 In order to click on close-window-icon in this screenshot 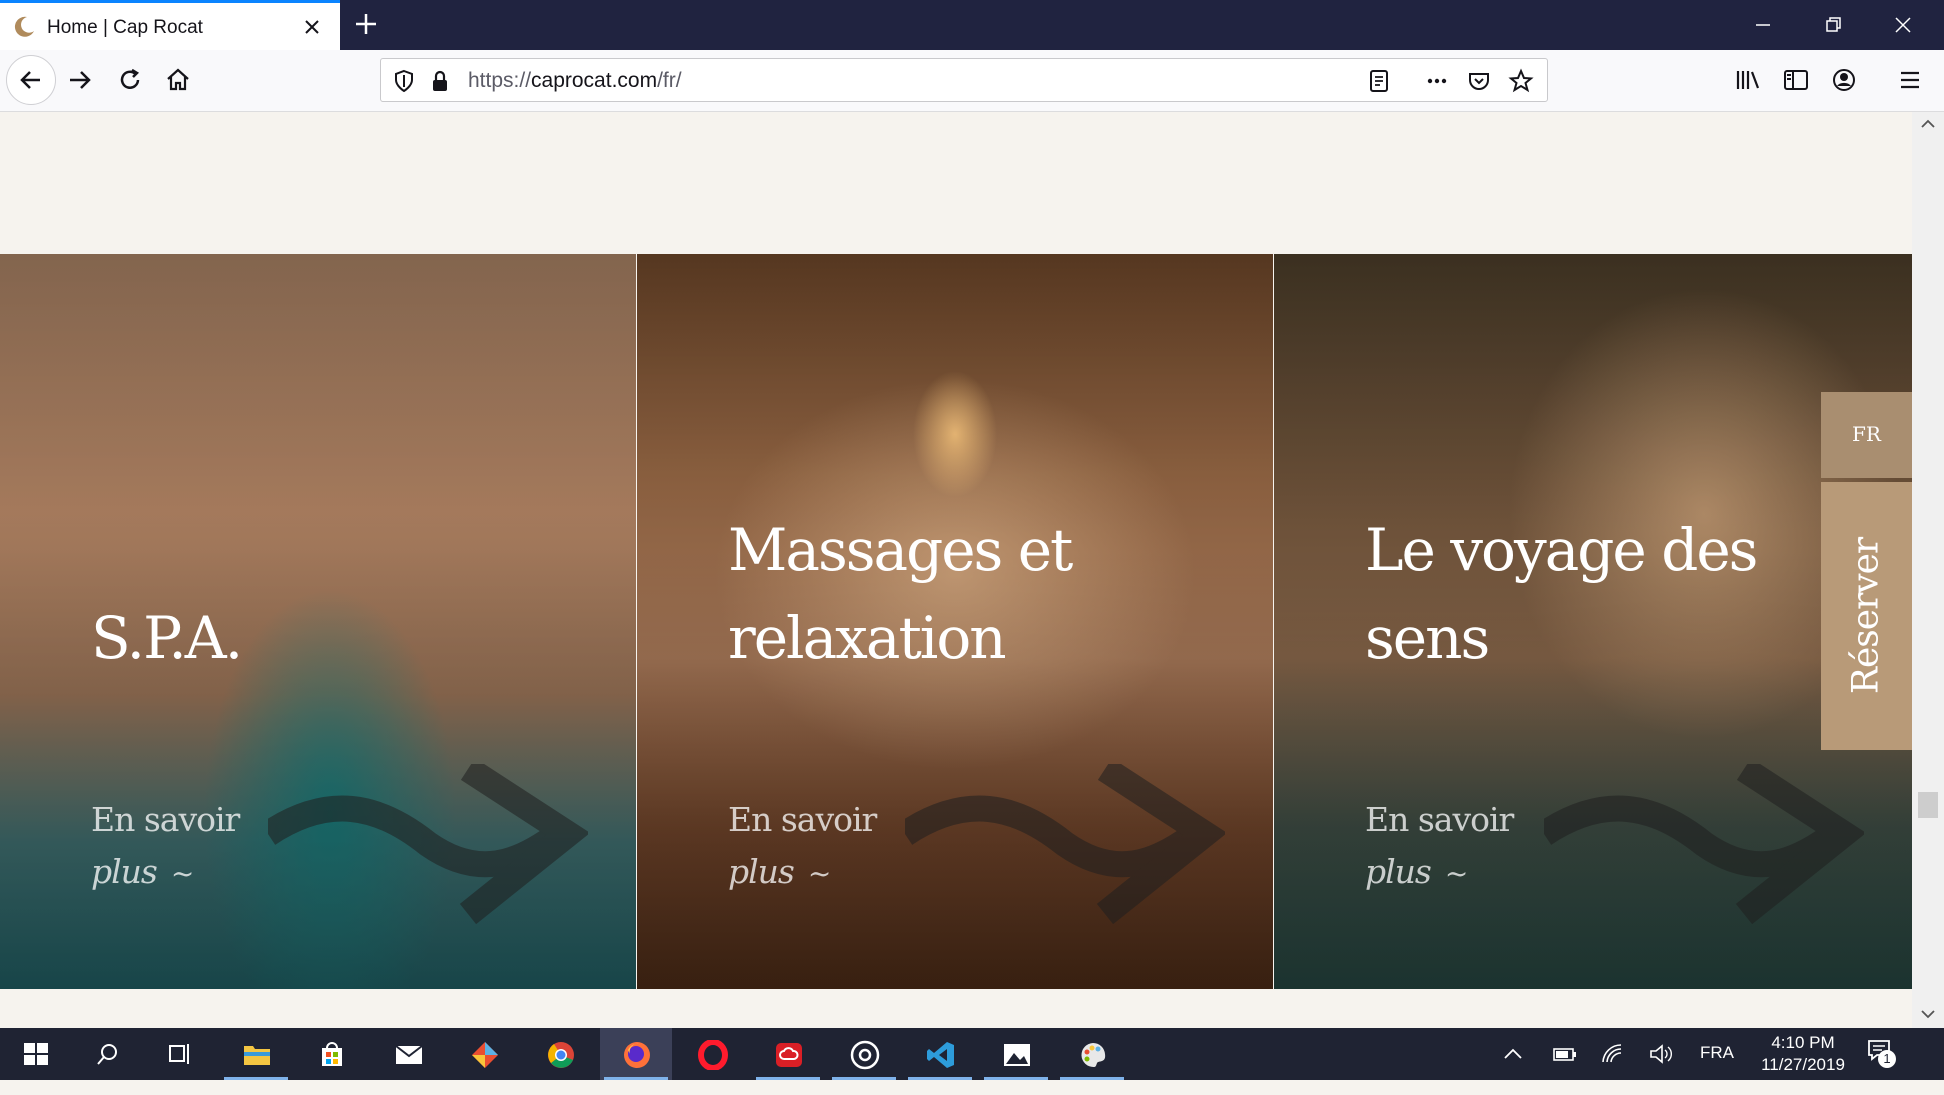, I will do `click(1903, 25)`.